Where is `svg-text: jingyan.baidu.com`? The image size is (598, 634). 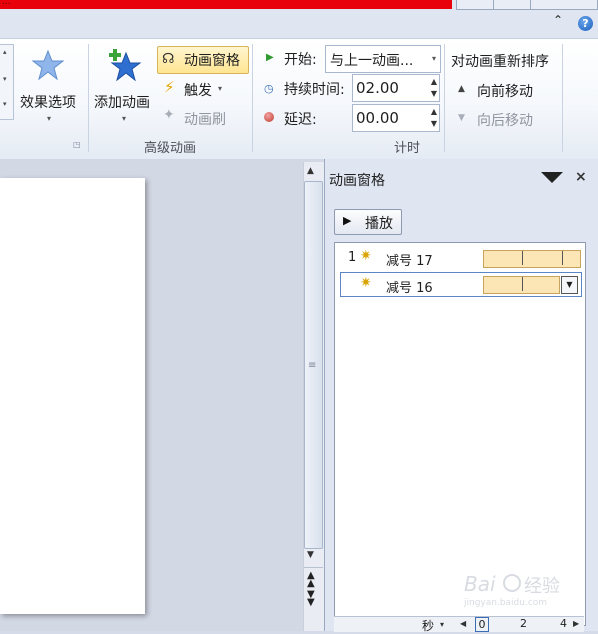
svg-text: jingyan.baidu.com is located at coordinates (505, 602).